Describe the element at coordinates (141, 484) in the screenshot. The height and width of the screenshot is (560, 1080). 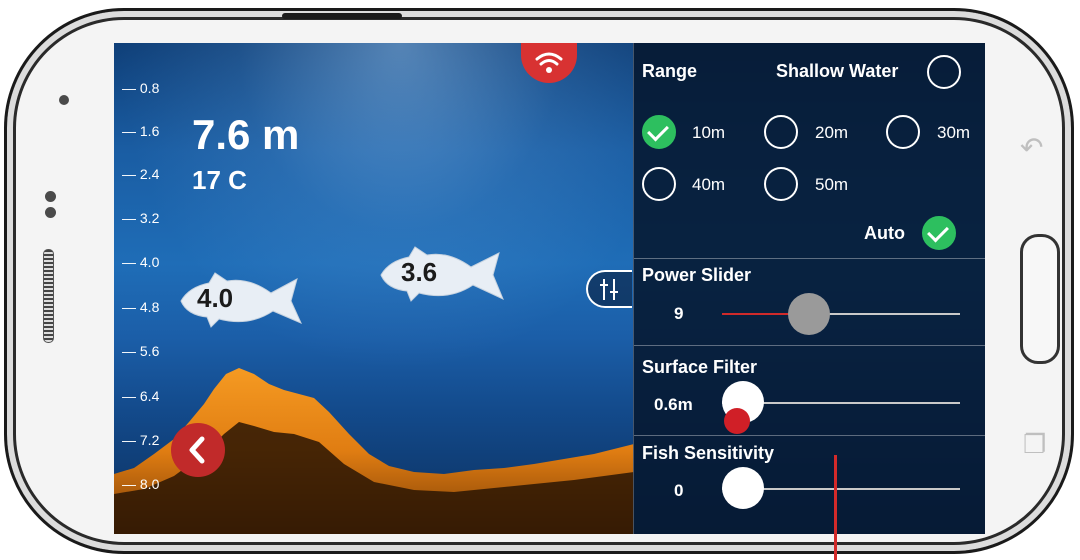
I see `scale-tick: — 8.0` at that location.